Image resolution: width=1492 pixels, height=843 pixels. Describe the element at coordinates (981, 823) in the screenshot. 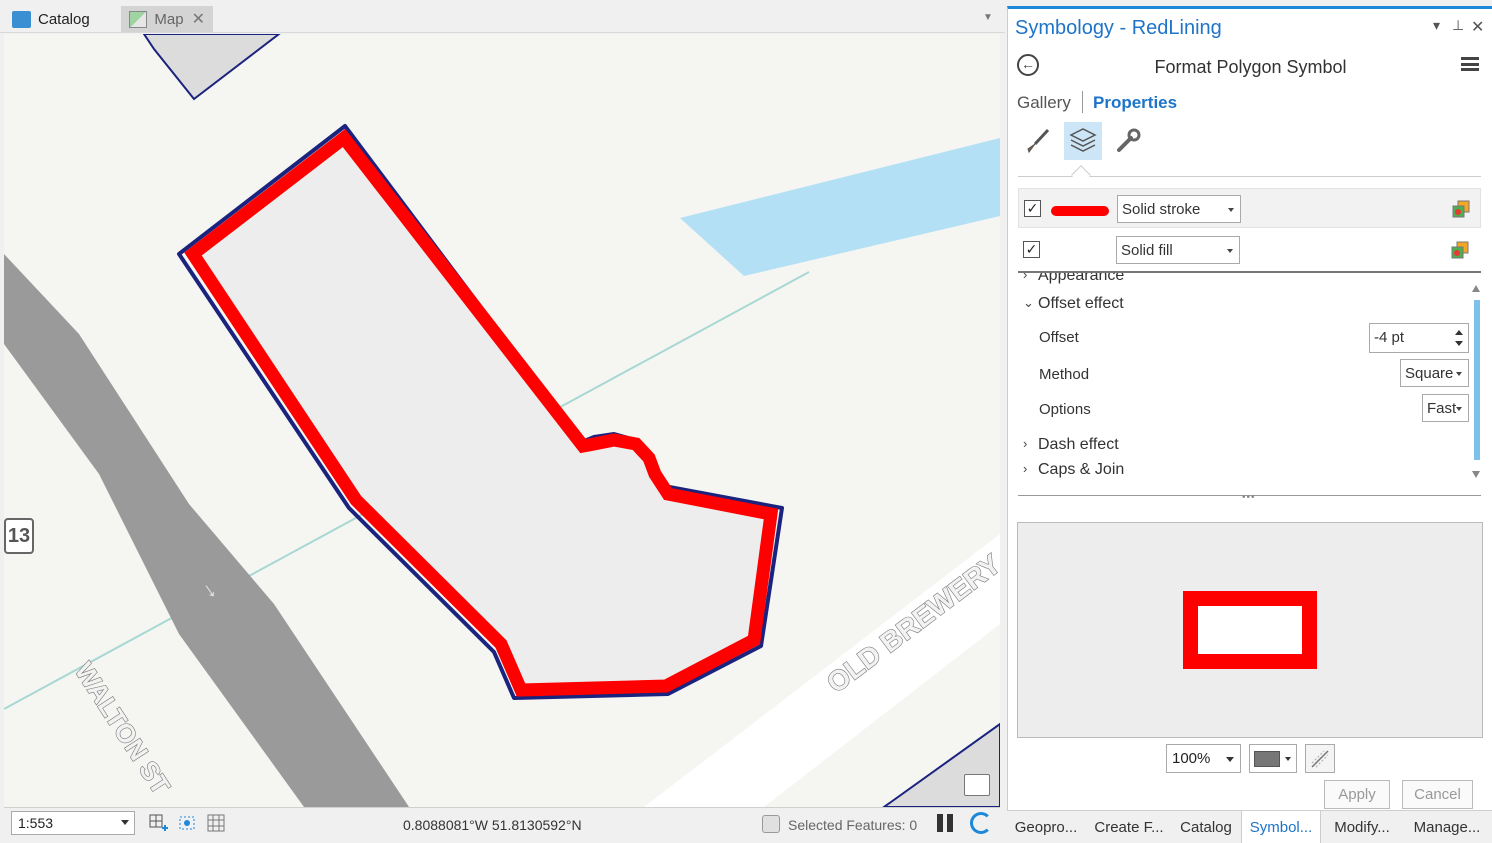

I see `refresh-icon` at that location.